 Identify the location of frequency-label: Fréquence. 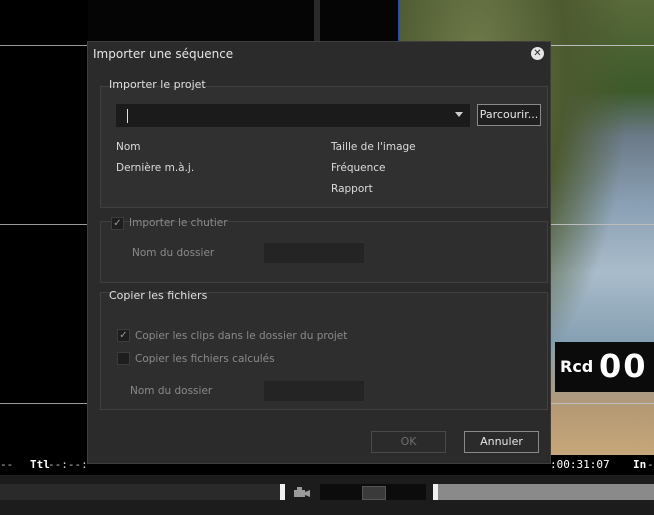
(358, 168).